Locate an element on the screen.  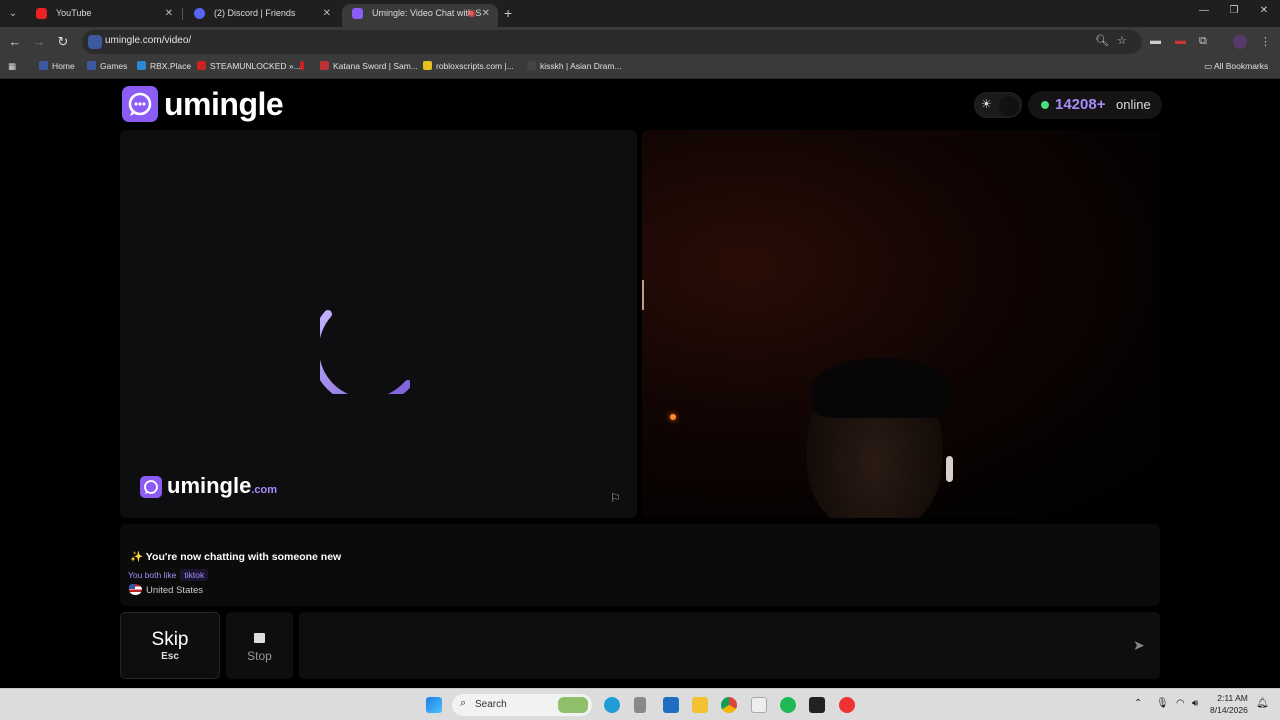
menu-kebab-icon: ⋮ is located at coordinates (1265, 41).